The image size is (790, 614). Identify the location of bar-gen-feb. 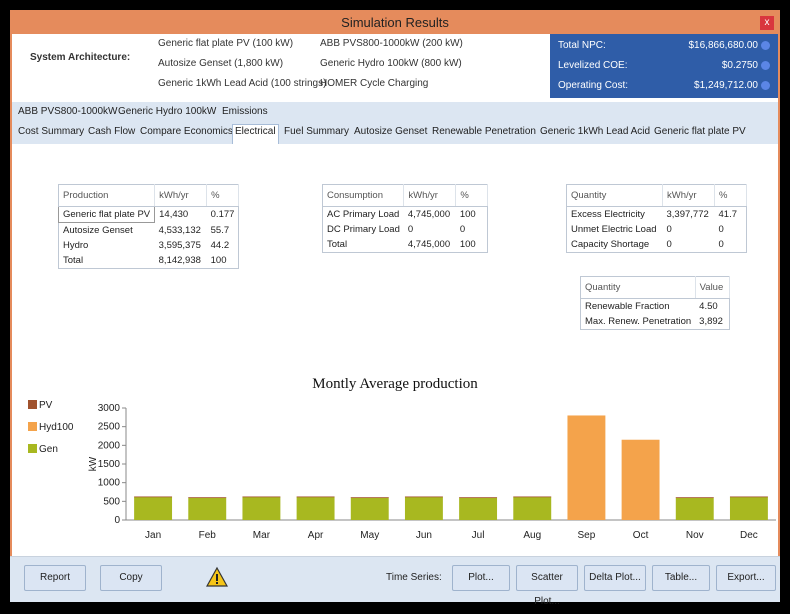
(207, 508).